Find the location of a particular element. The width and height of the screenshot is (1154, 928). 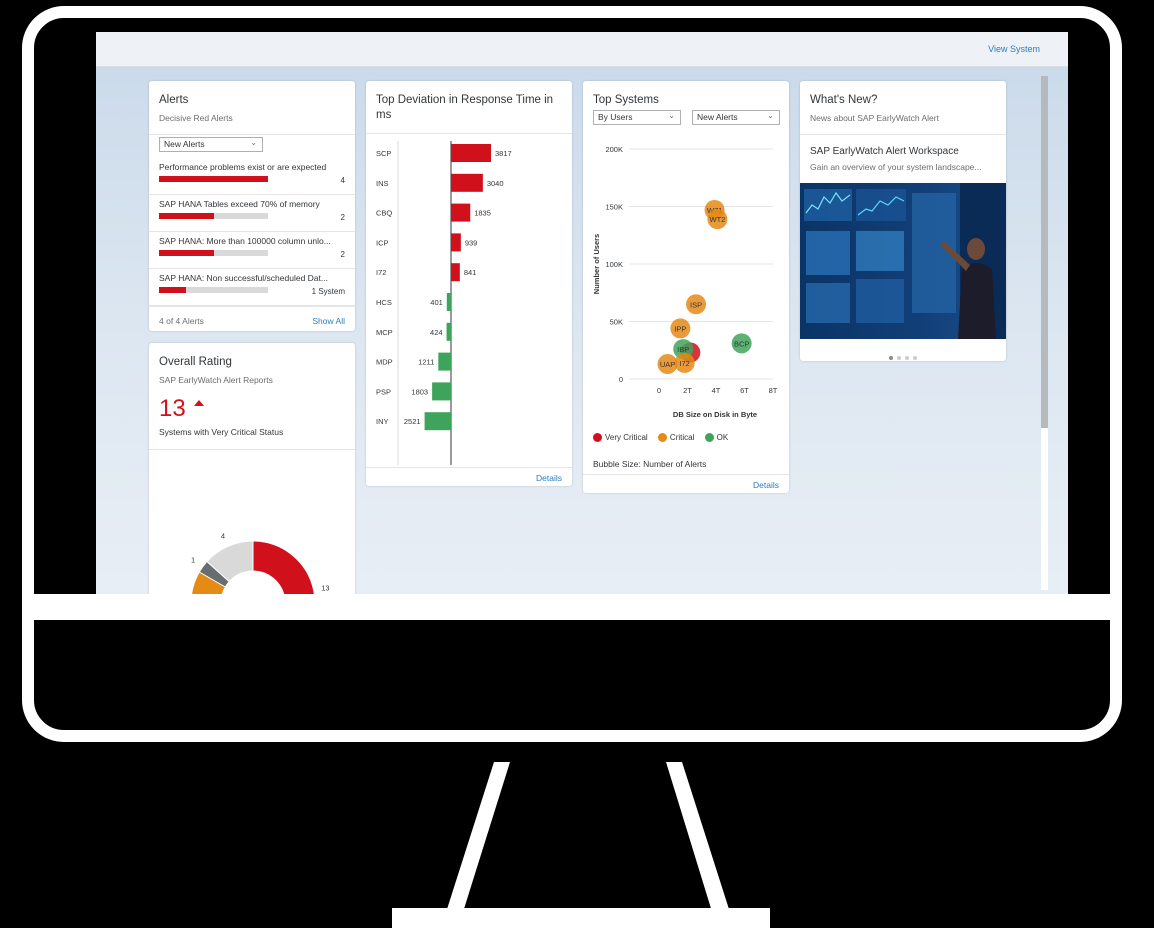

top-systems-alert-select: New Alerts ⌄ is located at coordinates (736, 117).